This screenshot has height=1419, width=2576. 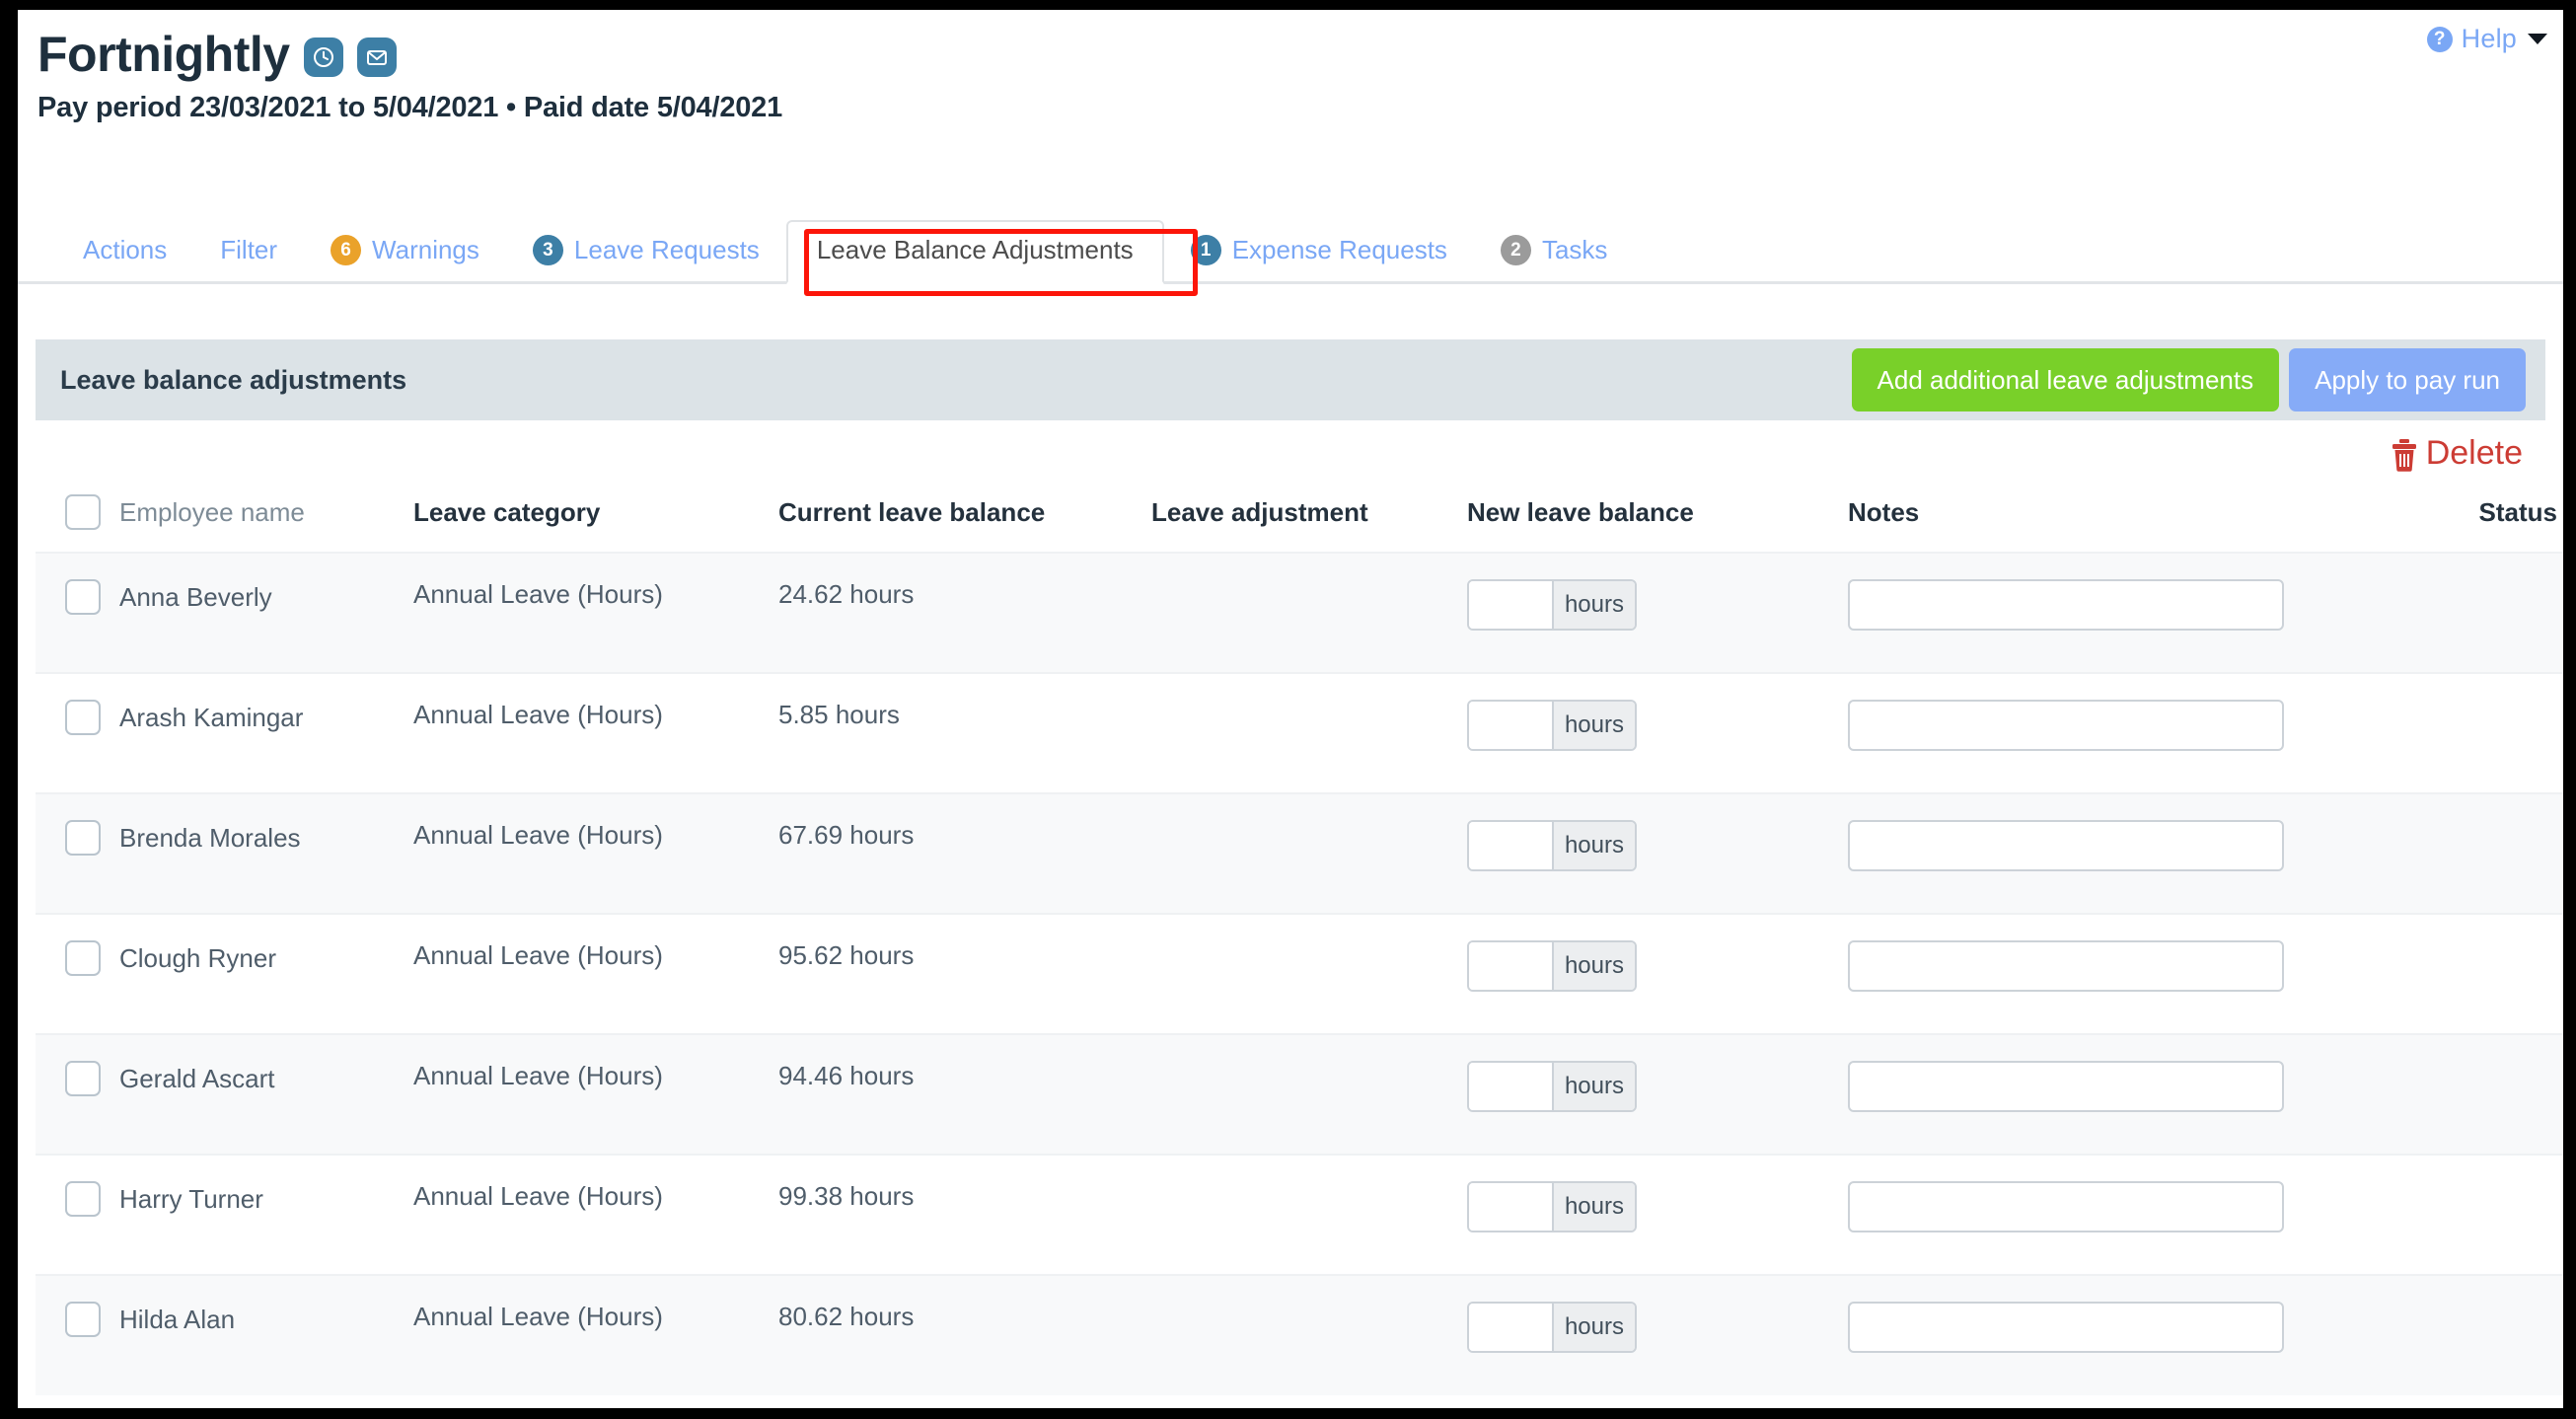 What do you see at coordinates (595, 973) in the screenshot?
I see `cell-leave-category: Annual Leave (Hours)` at bounding box center [595, 973].